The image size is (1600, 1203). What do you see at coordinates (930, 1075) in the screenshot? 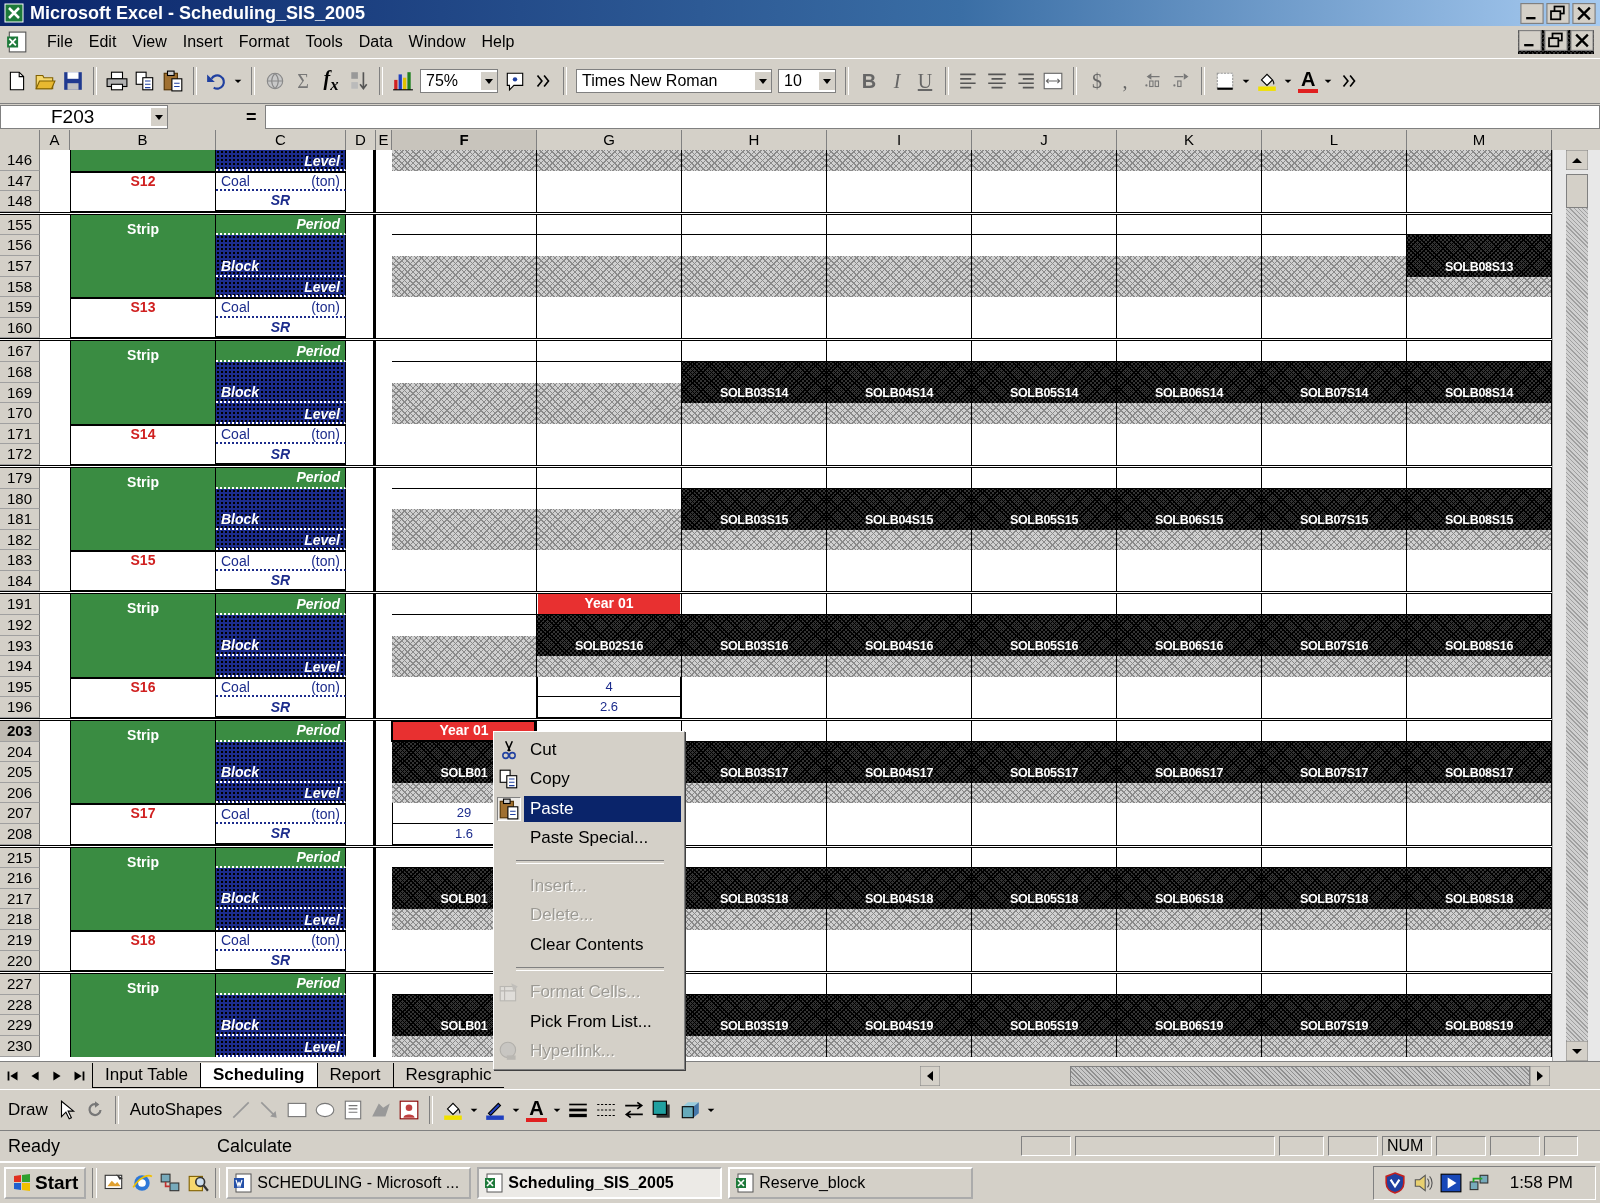
I see `scroll-left-icon` at bounding box center [930, 1075].